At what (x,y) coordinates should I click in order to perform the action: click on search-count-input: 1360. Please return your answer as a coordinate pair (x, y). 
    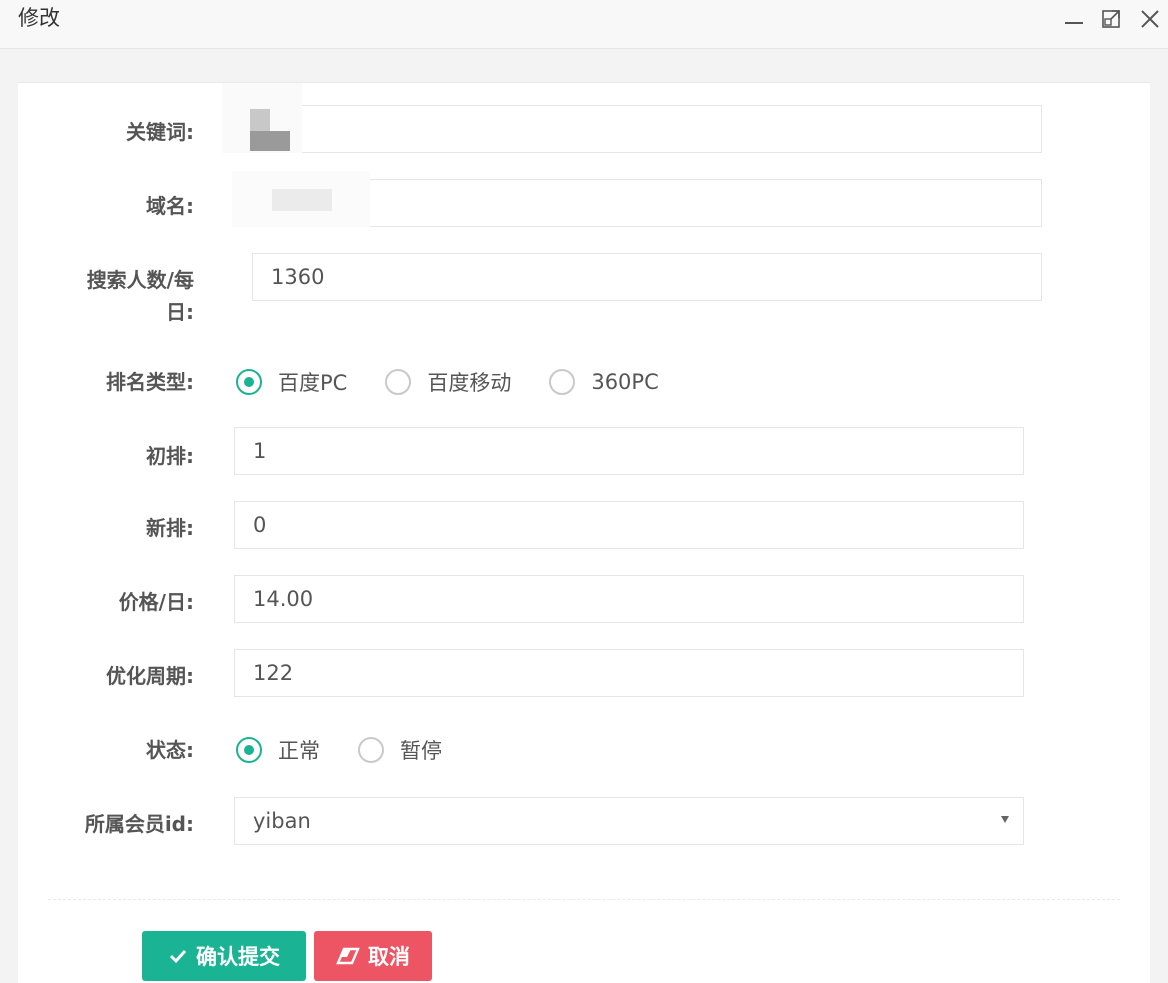
    Looking at the image, I should click on (647, 277).